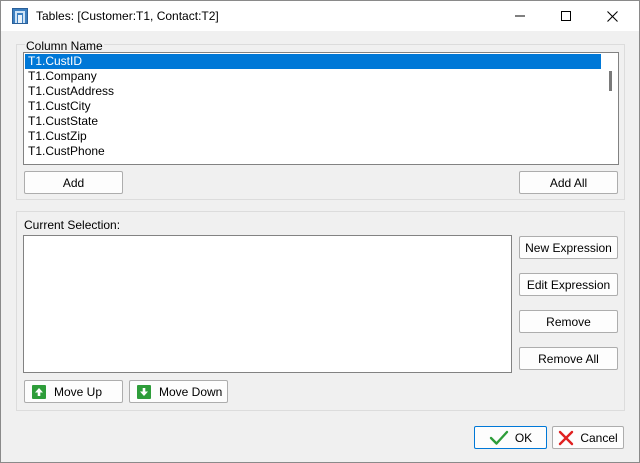  Describe the element at coordinates (39, 391) in the screenshot. I see `arrow-up-icon` at that location.